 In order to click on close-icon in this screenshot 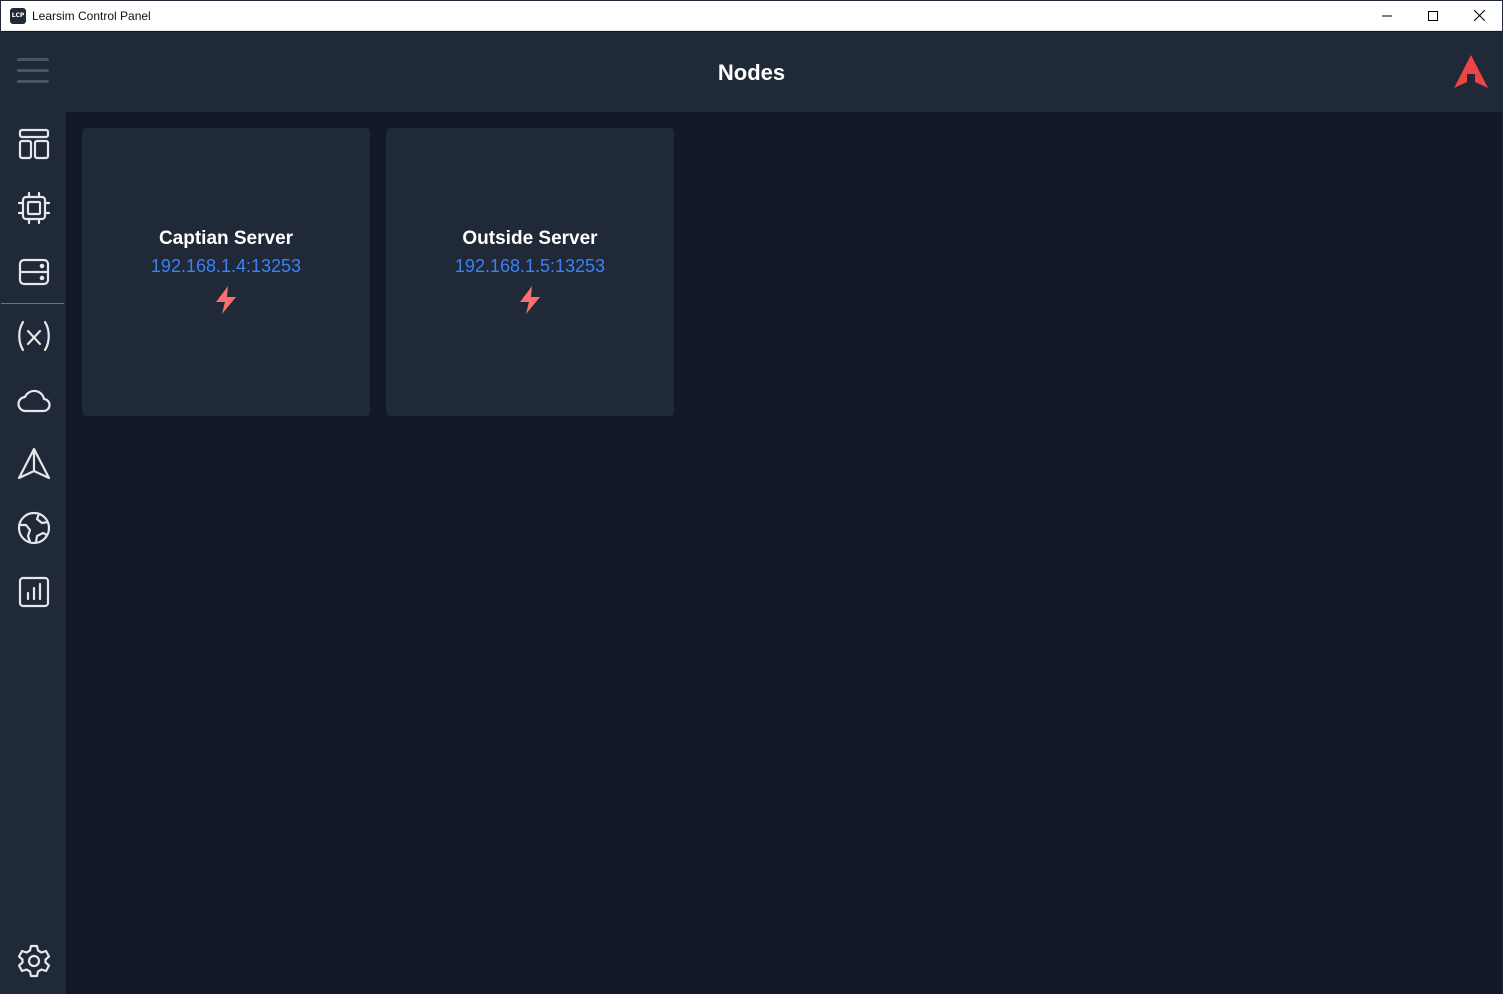, I will do `click(1479, 15)`.